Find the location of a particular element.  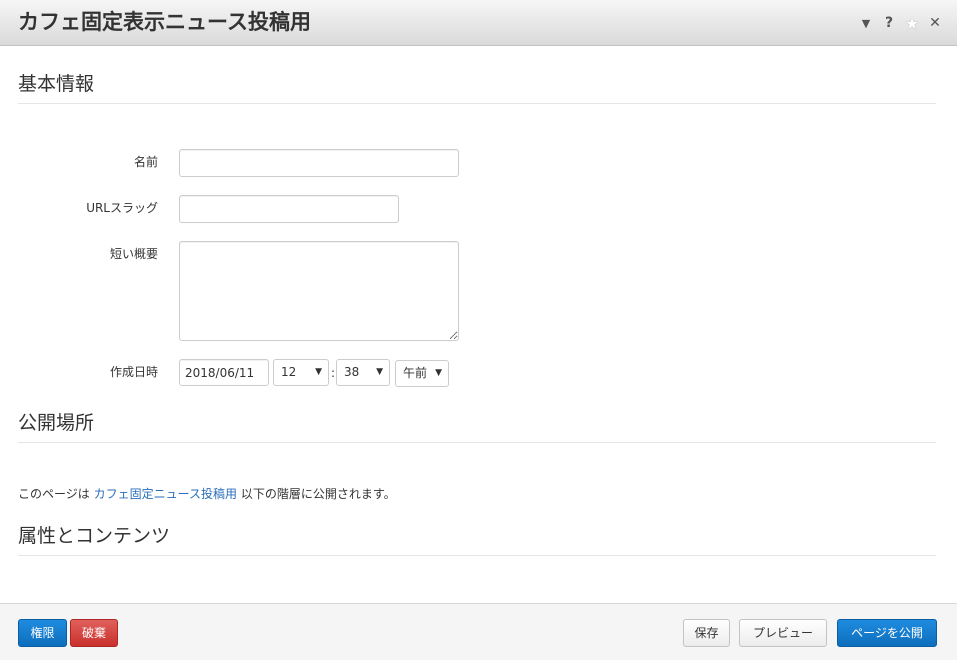

minute-select: 38 ▼ is located at coordinates (363, 372).